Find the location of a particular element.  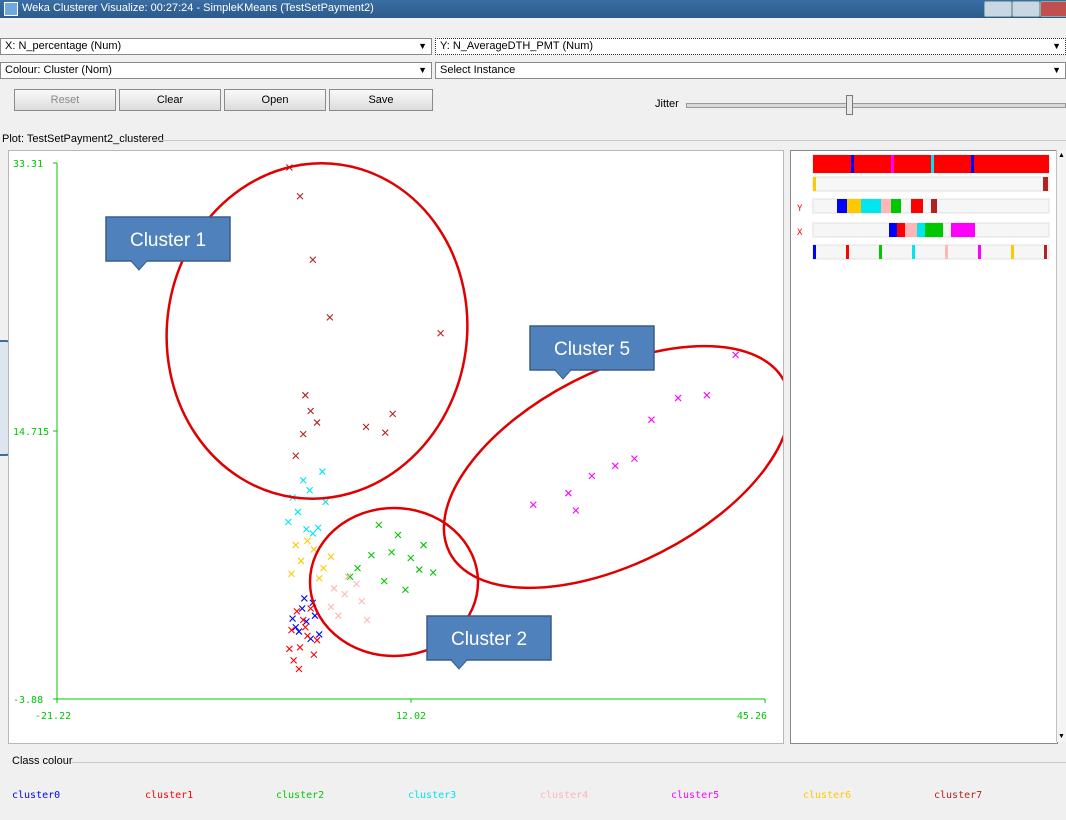

colour-select: Colour: Cluster (Nom) ▼ is located at coordinates (216, 70).